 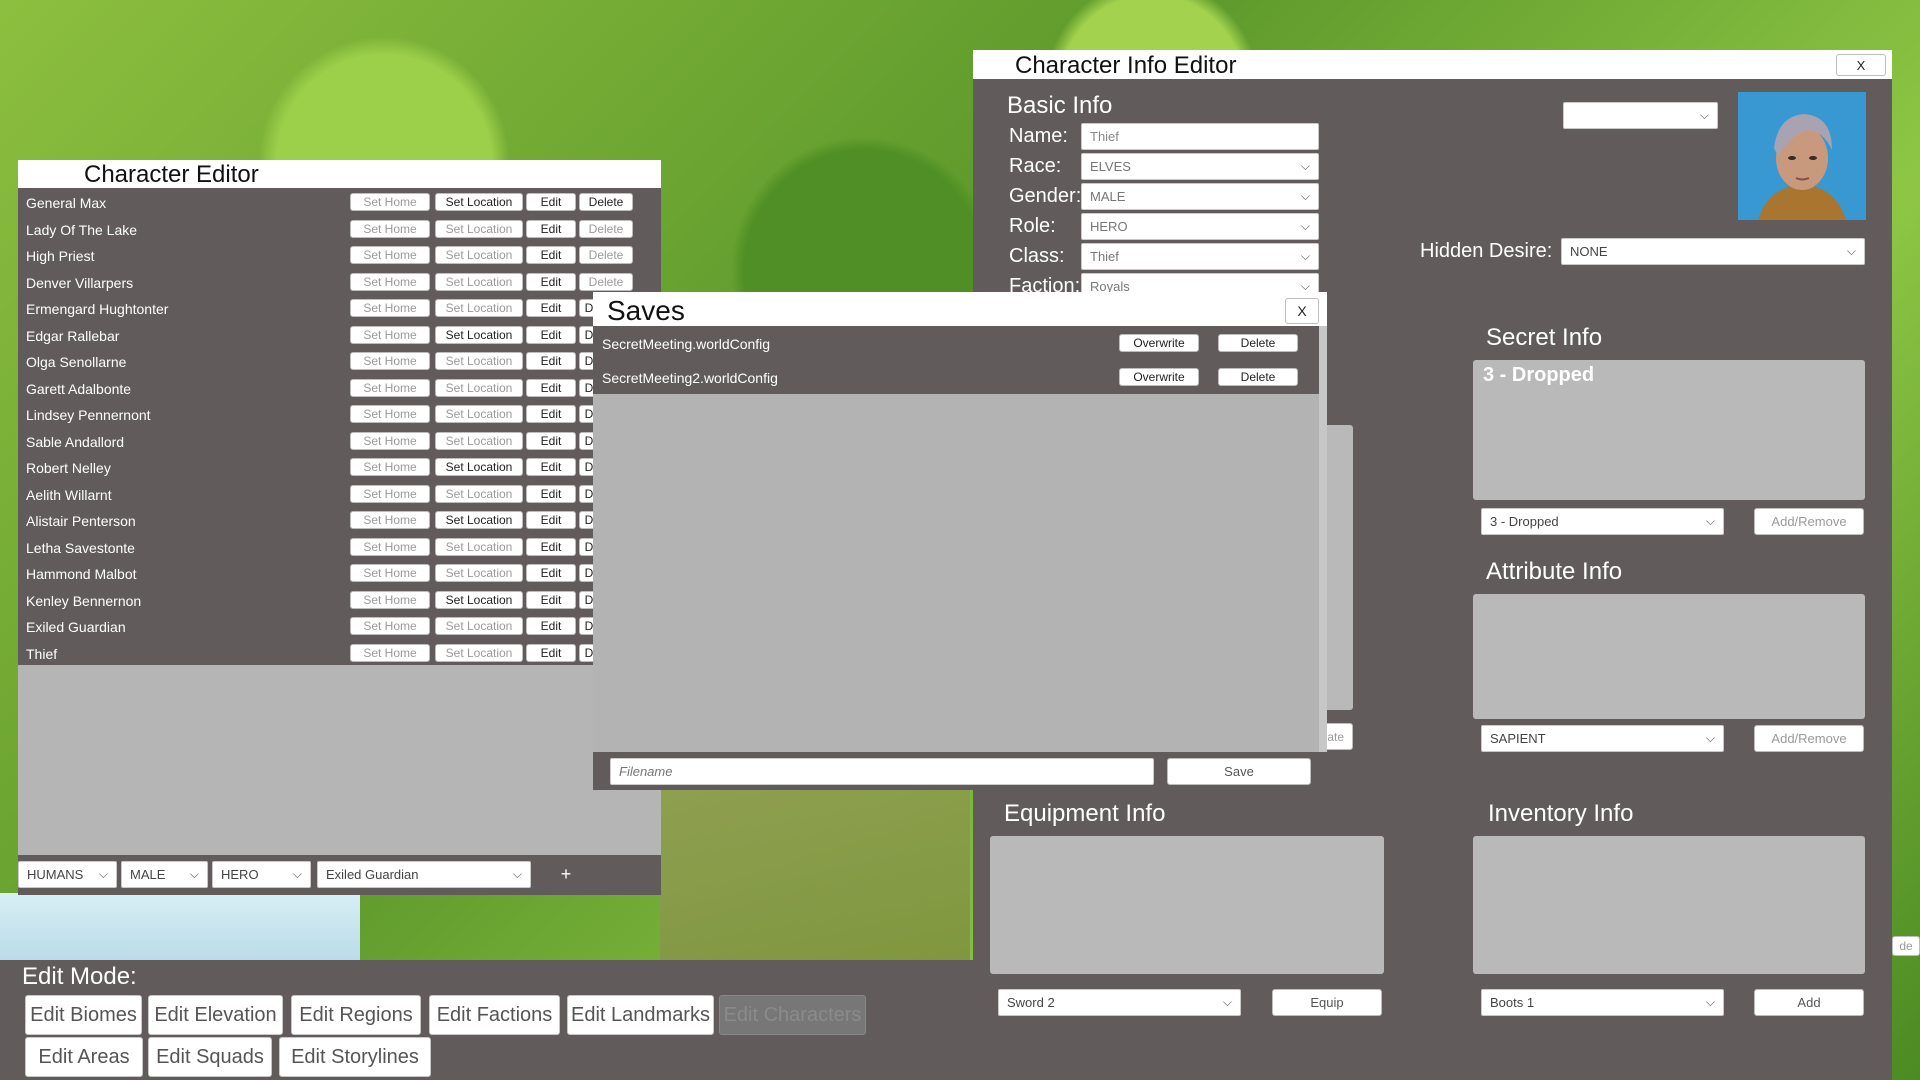 What do you see at coordinates (339, 336) in the screenshot?
I see `character-row: Edgar Rallebar Set Home Set Location Edit D` at bounding box center [339, 336].